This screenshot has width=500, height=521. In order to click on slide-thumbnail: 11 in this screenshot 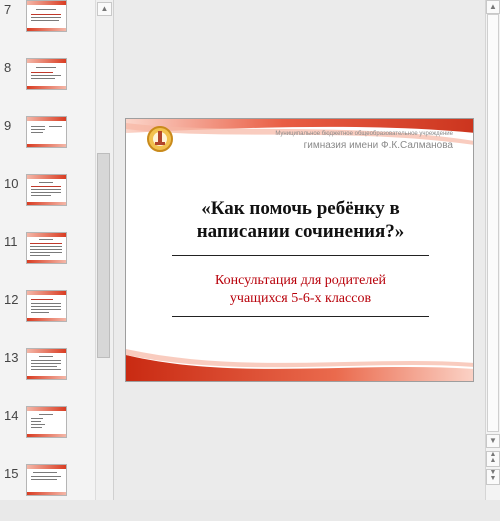, I will do `click(47, 260)`.